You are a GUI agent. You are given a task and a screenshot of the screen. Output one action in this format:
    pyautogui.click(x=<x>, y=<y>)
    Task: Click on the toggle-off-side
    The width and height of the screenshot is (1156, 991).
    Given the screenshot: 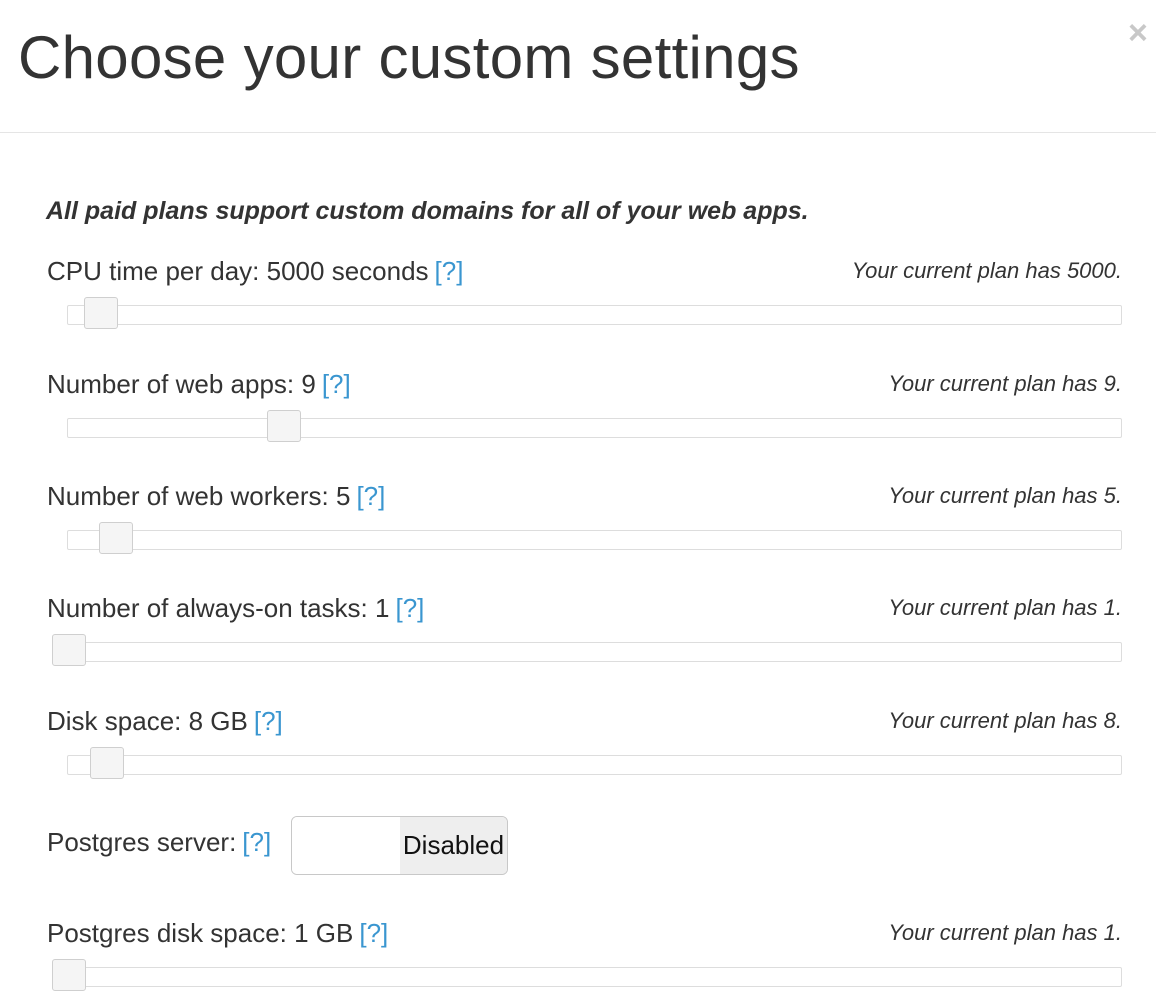 What is the action you would take?
    pyautogui.click(x=346, y=845)
    